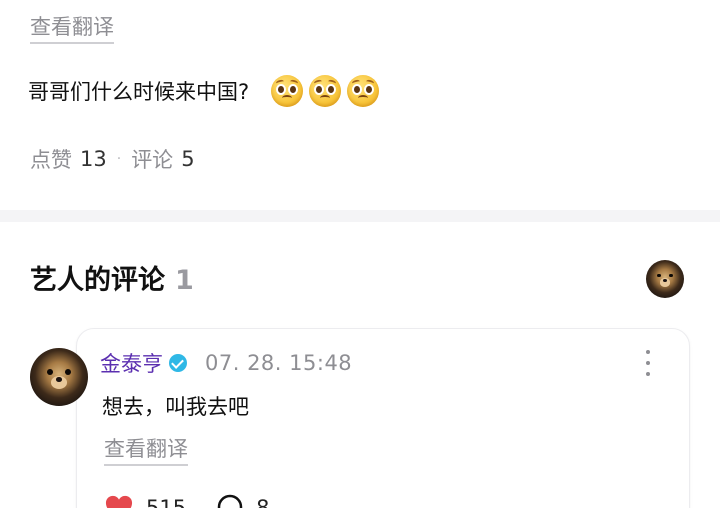 This screenshot has width=720, height=508. I want to click on commenter-avatar, so click(59, 377).